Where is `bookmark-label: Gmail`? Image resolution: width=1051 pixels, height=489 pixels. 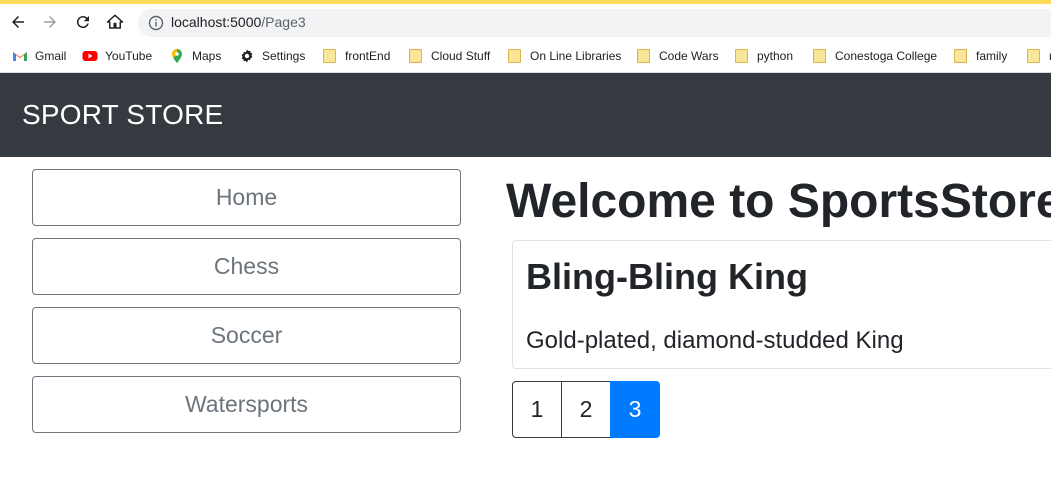 bookmark-label: Gmail is located at coordinates (51, 56).